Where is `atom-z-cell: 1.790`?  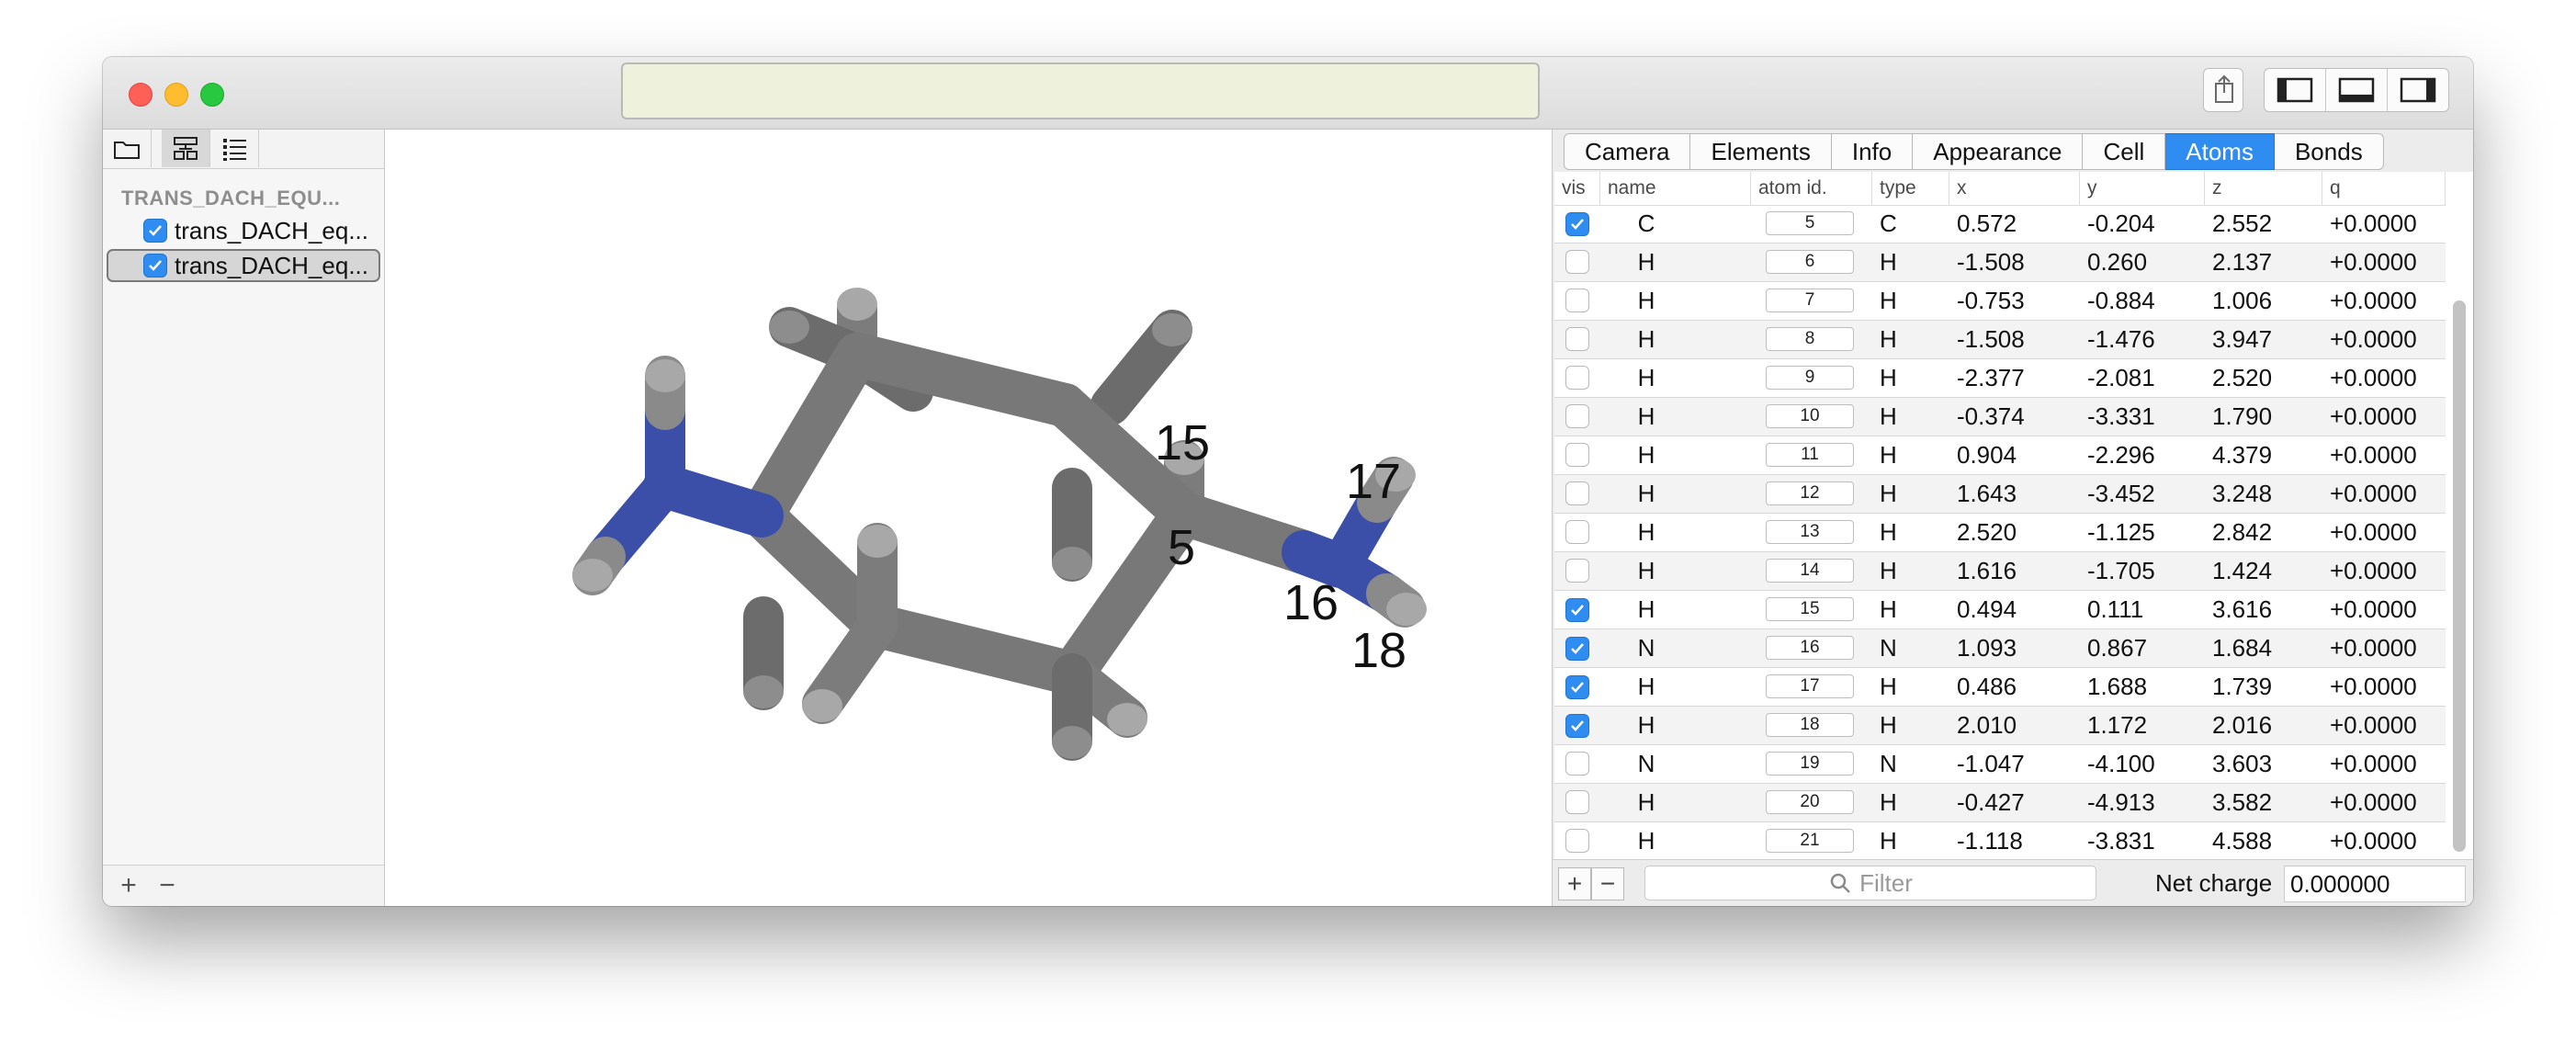
atom-z-cell: 1.790 is located at coordinates (2242, 417).